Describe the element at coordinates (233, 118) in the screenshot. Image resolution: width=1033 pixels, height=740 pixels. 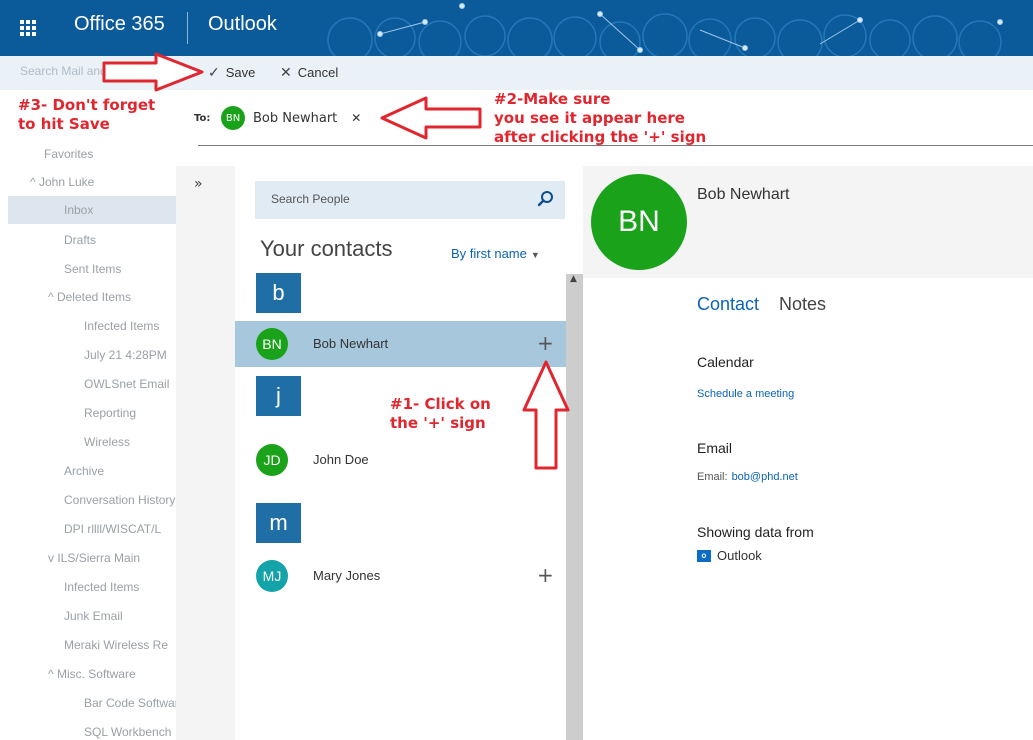
I see `recipient-avatar: BN` at that location.